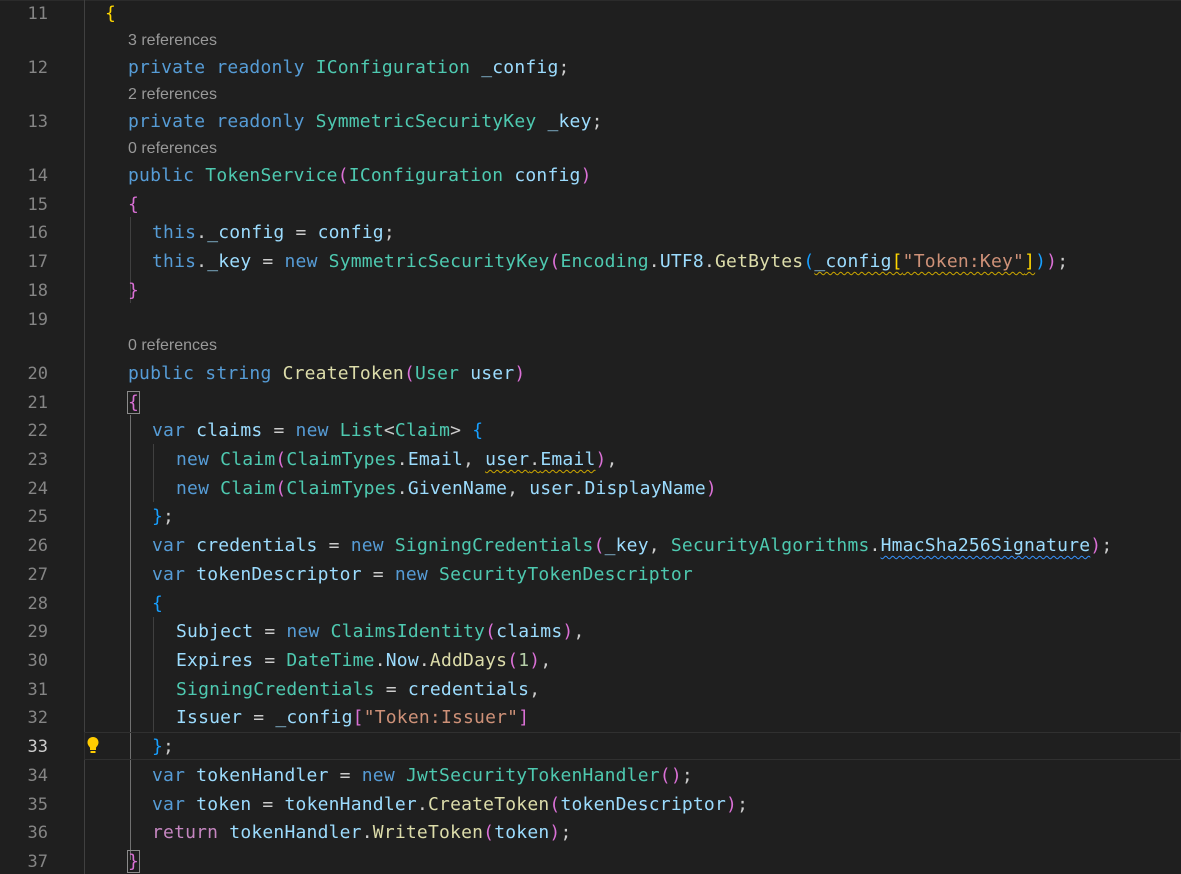  What do you see at coordinates (37, 205) in the screenshot?
I see `line-number: 15` at bounding box center [37, 205].